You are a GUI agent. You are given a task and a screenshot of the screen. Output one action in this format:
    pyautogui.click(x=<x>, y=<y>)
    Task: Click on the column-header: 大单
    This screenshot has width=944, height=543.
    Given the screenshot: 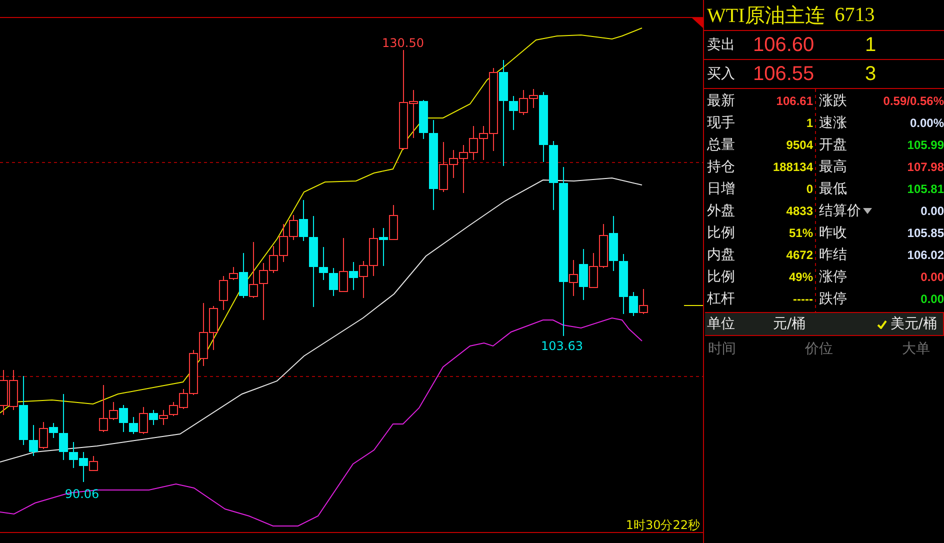 What is the action you would take?
    pyautogui.click(x=916, y=349)
    